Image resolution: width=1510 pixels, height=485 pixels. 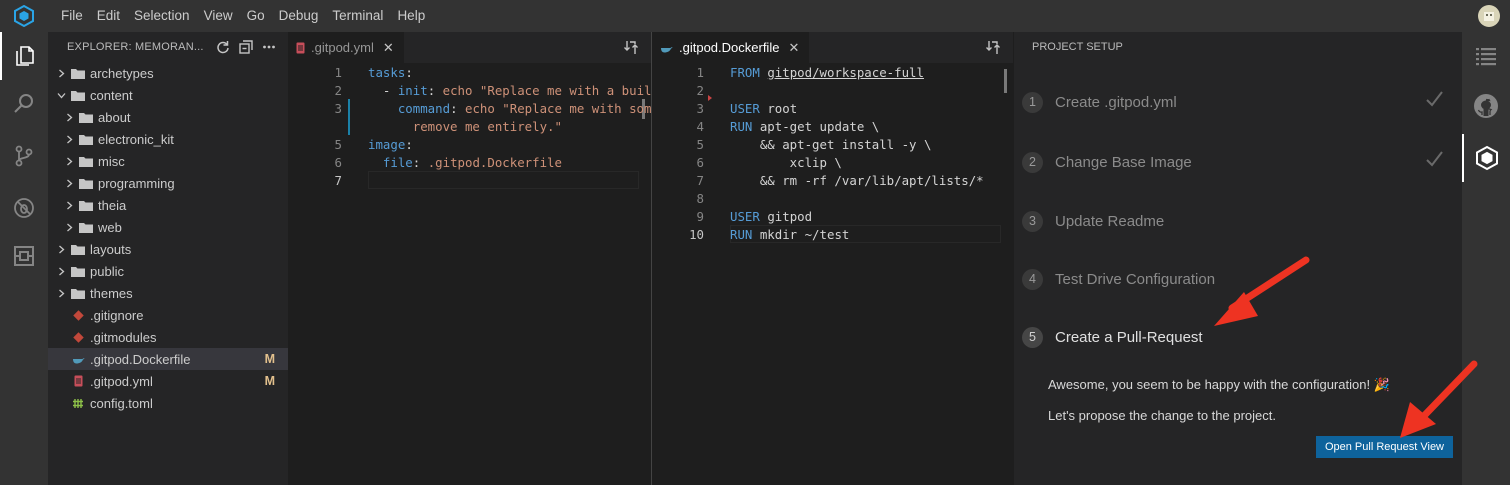 I want to click on tree-folder: misc, so click(x=168, y=161).